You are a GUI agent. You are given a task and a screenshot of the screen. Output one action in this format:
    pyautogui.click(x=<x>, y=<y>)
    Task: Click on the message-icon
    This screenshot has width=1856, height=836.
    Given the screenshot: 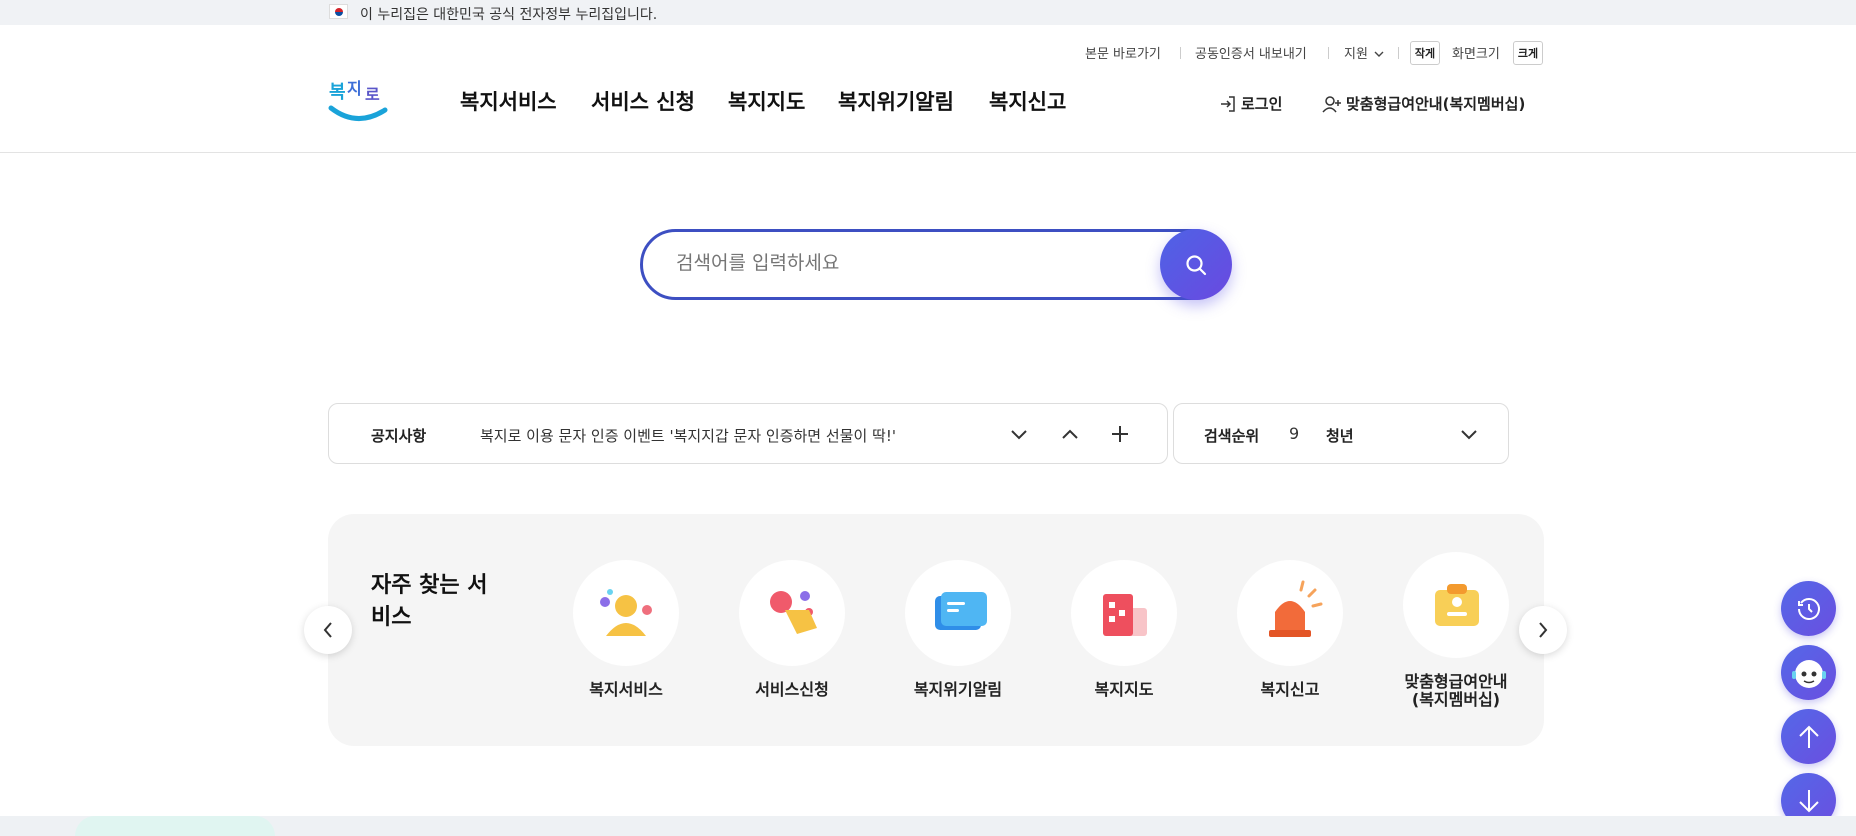 What is the action you would take?
    pyautogui.click(x=958, y=613)
    